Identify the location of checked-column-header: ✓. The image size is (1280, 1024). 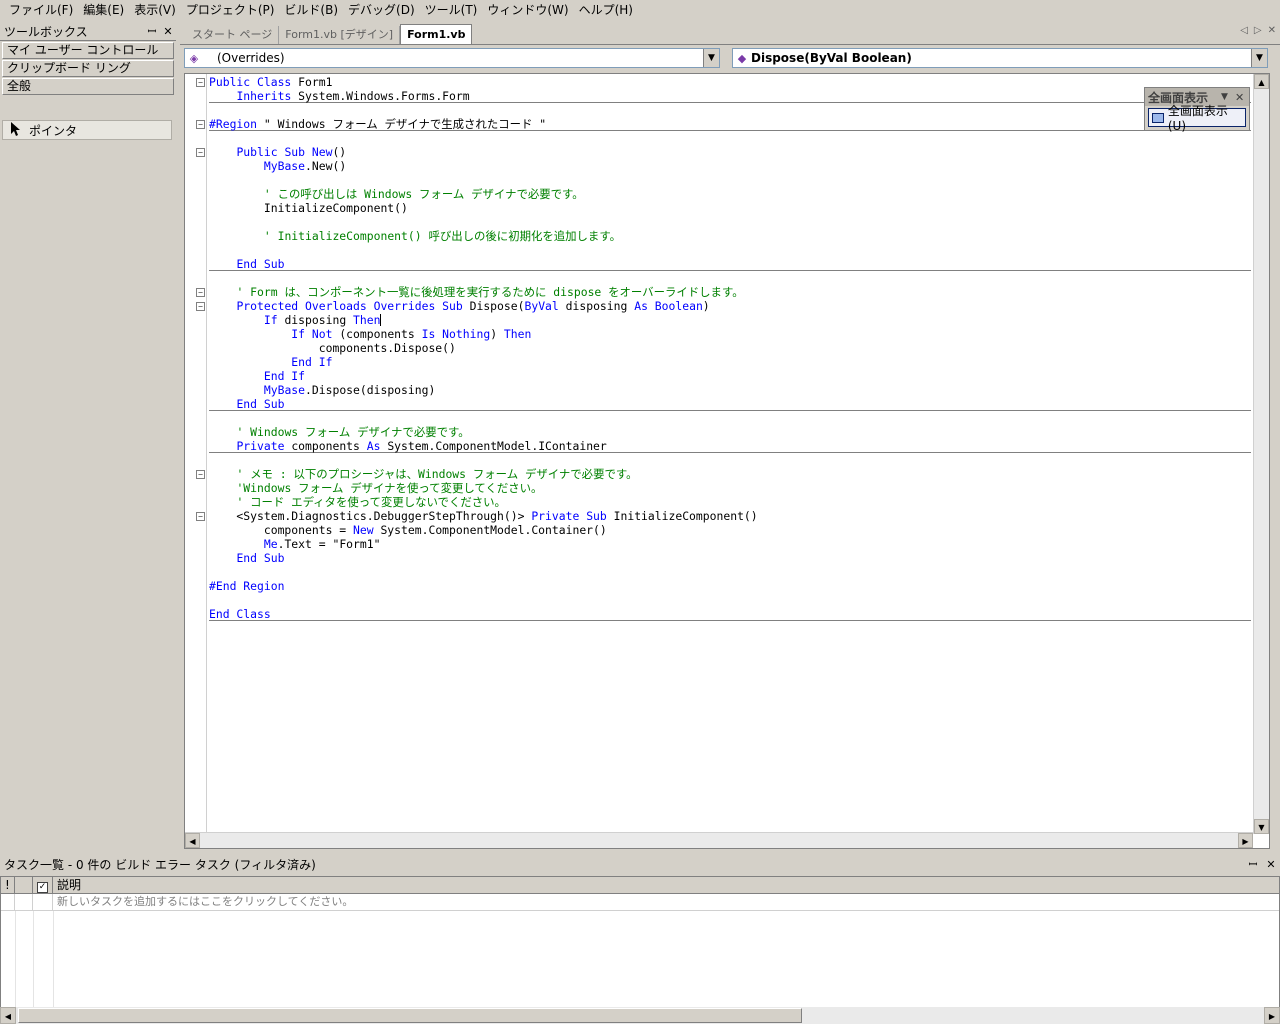
(43, 885).